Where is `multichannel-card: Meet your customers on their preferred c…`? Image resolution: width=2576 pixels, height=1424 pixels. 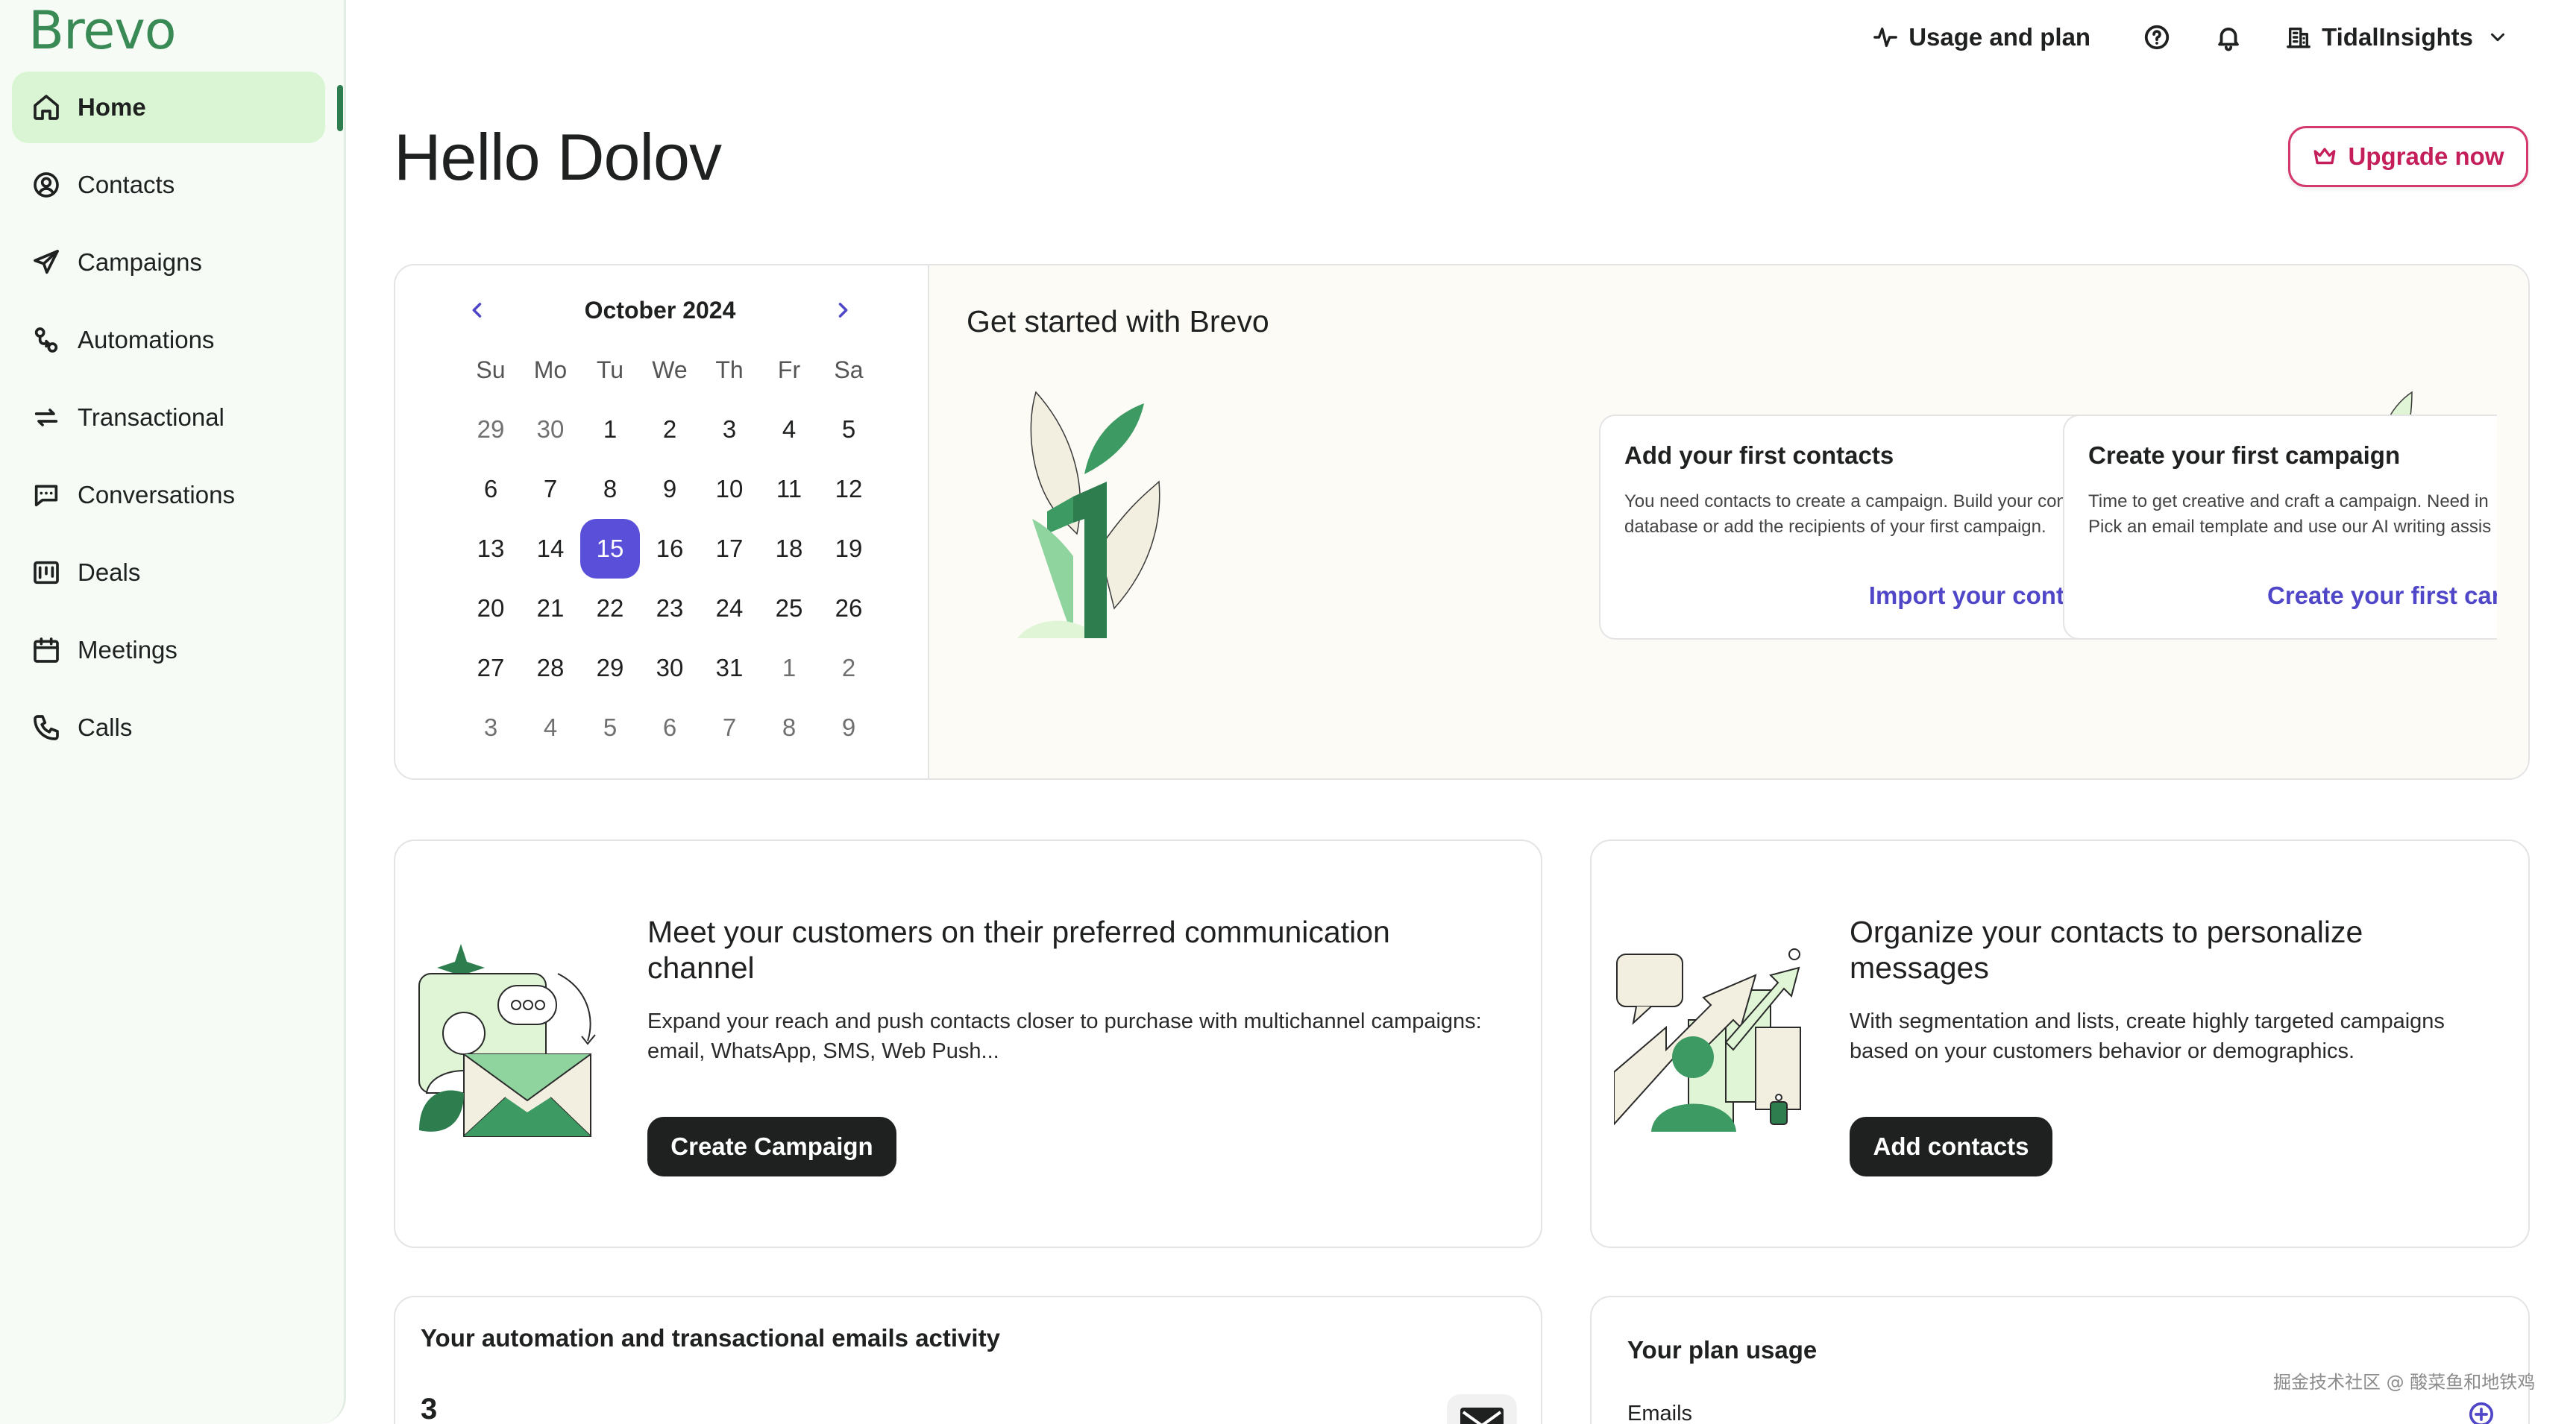 multichannel-card: Meet your customers on their preferred c… is located at coordinates (968, 1043).